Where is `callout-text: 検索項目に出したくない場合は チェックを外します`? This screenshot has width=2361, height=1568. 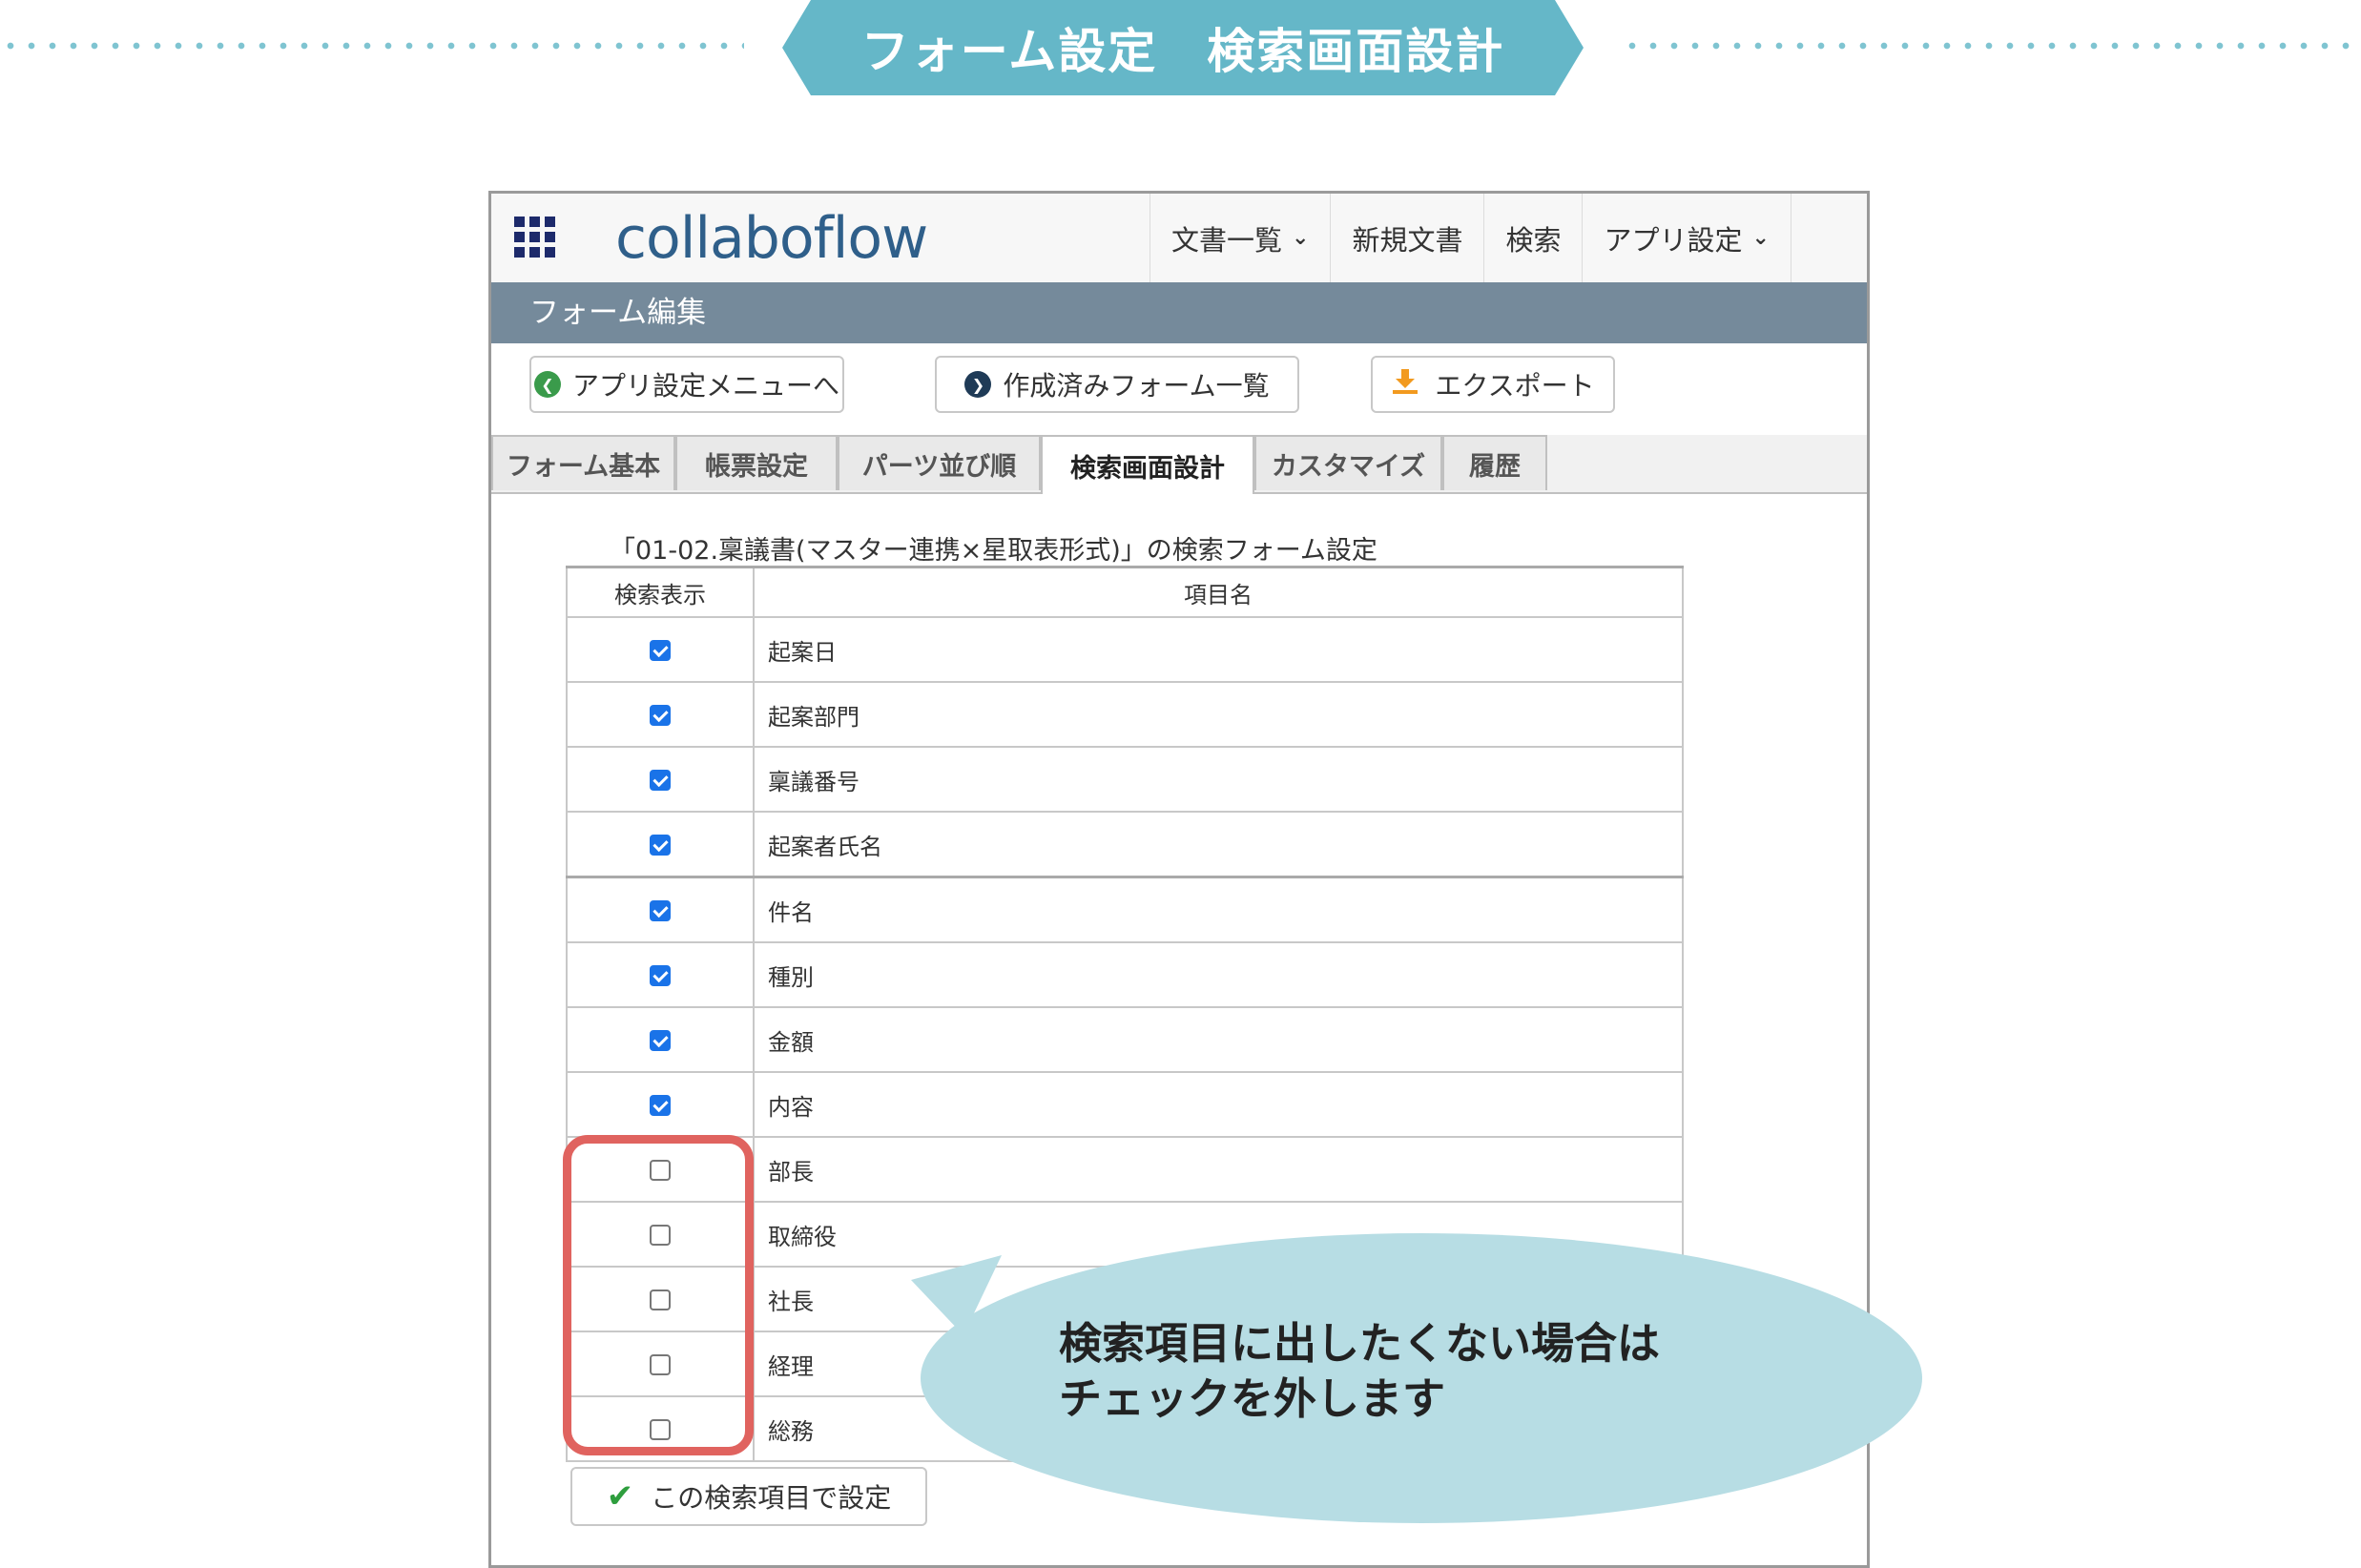
callout-text: 検索項目に出したくない場合は チェックを外します is located at coordinates (1393, 1371).